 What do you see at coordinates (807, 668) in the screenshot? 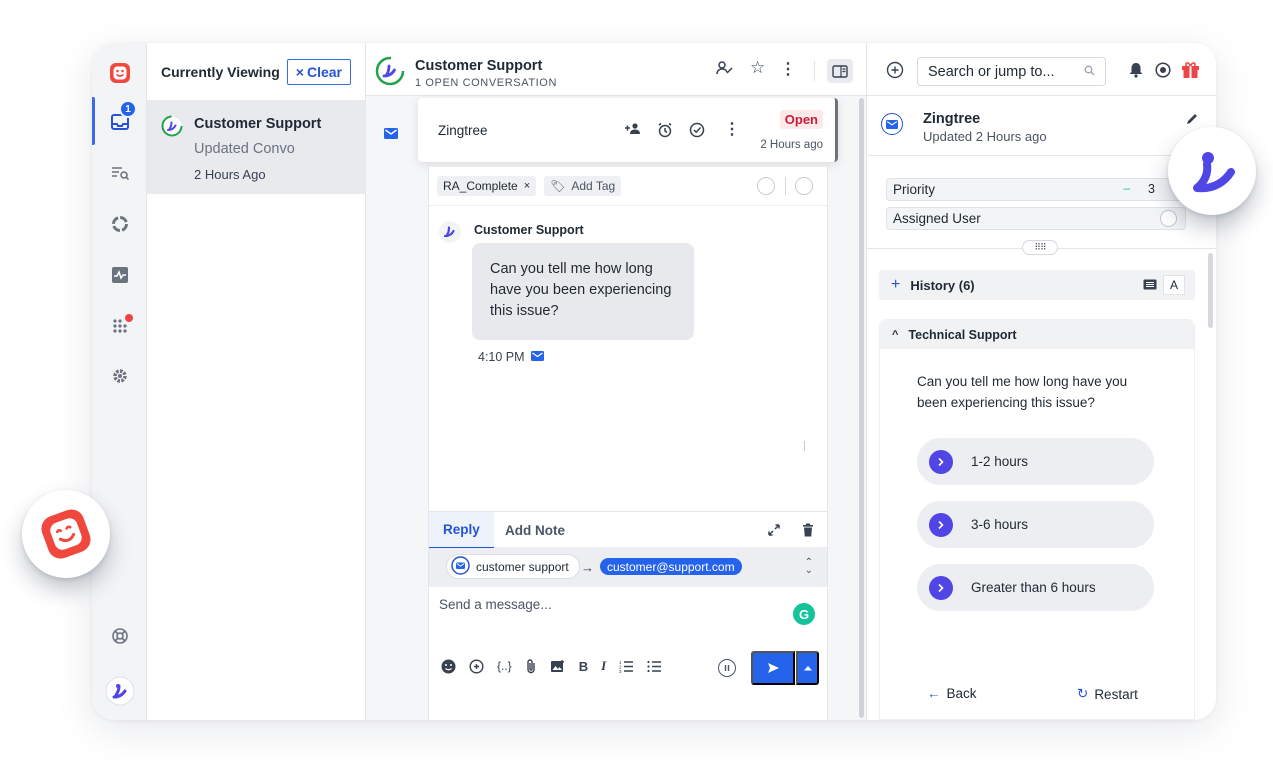
I see `send-options-button` at bounding box center [807, 668].